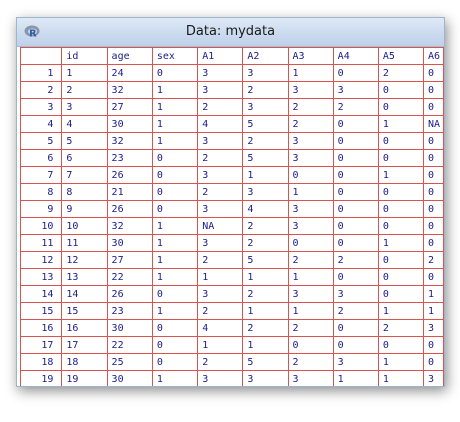 The width and height of the screenshot is (460, 422). Describe the element at coordinates (355, 56) in the screenshot. I see `column-header: A4` at that location.